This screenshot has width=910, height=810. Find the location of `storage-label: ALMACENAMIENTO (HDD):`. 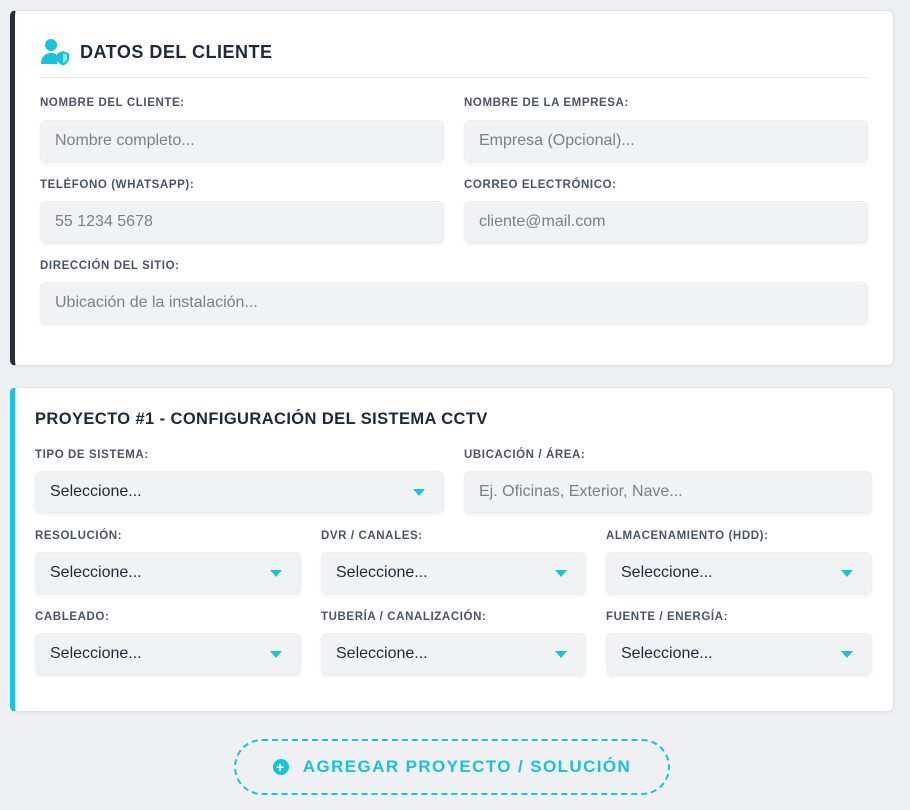

storage-label: ALMACENAMIENTO (HDD): is located at coordinates (687, 536).